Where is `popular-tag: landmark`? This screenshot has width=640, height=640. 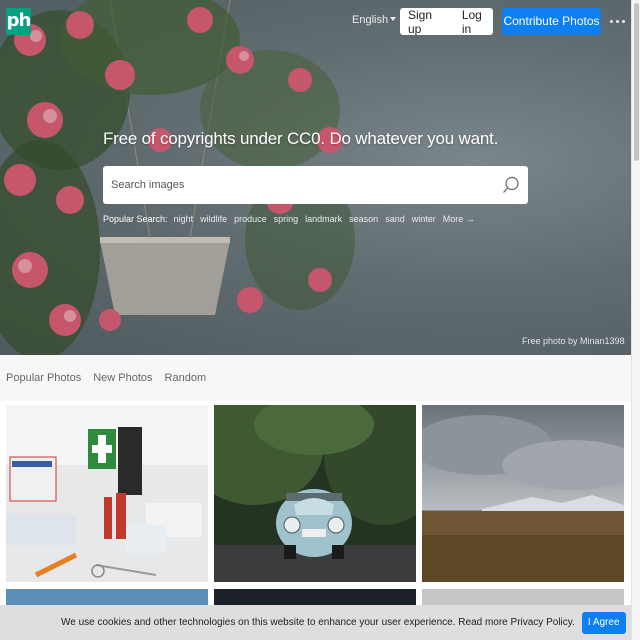 popular-tag: landmark is located at coordinates (323, 219).